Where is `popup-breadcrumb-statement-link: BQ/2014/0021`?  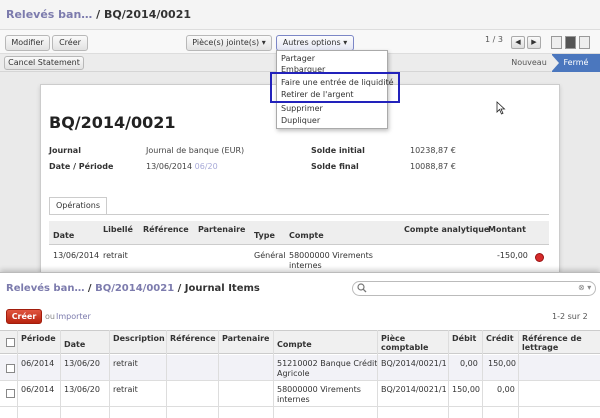
popup-breadcrumb-statement-link: BQ/2014/0021 is located at coordinates (134, 288).